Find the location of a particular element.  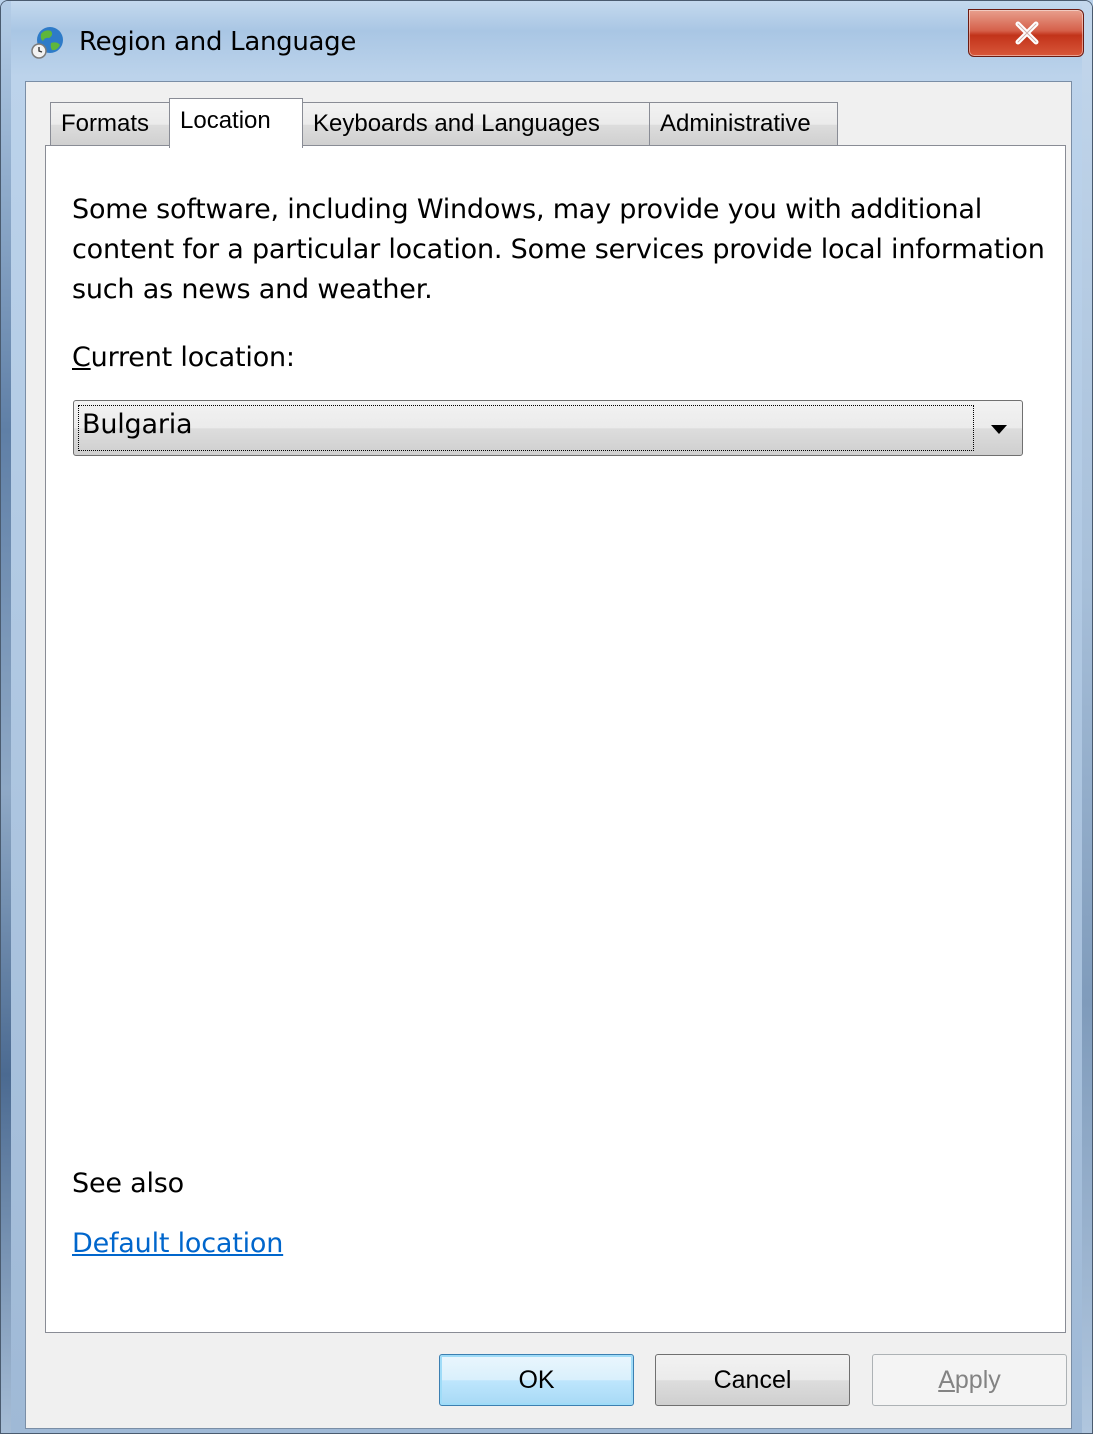

window-title: Region and Language is located at coordinates (218, 42).